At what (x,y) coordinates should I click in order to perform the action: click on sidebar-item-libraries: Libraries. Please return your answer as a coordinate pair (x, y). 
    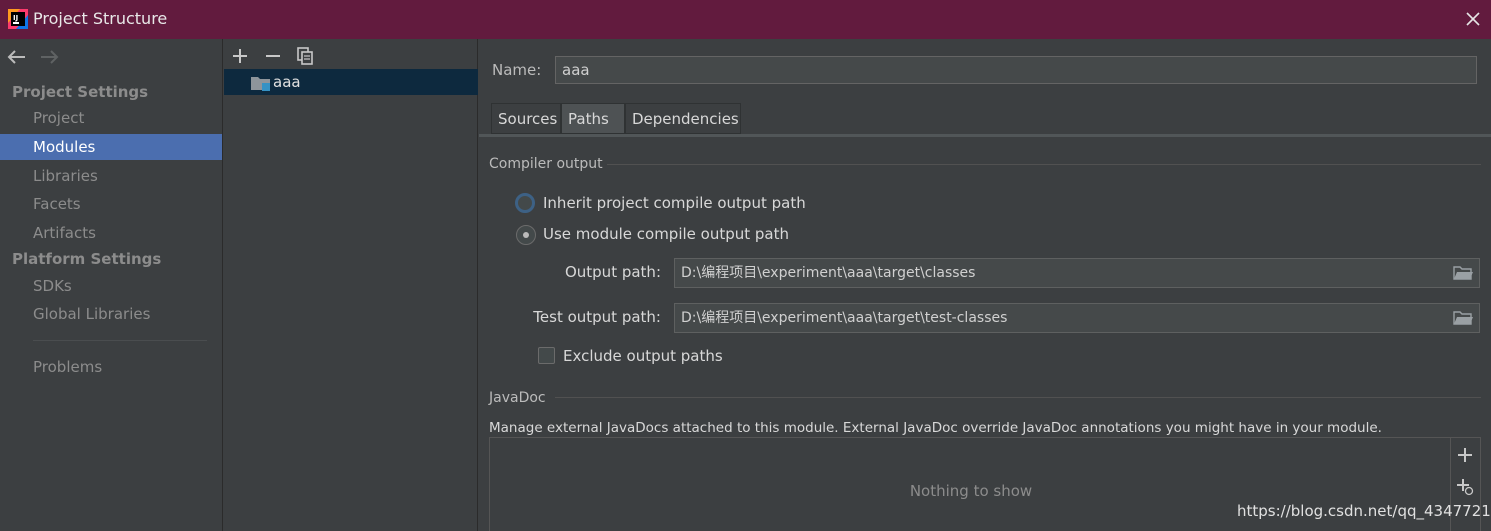
    Looking at the image, I should click on (111, 176).